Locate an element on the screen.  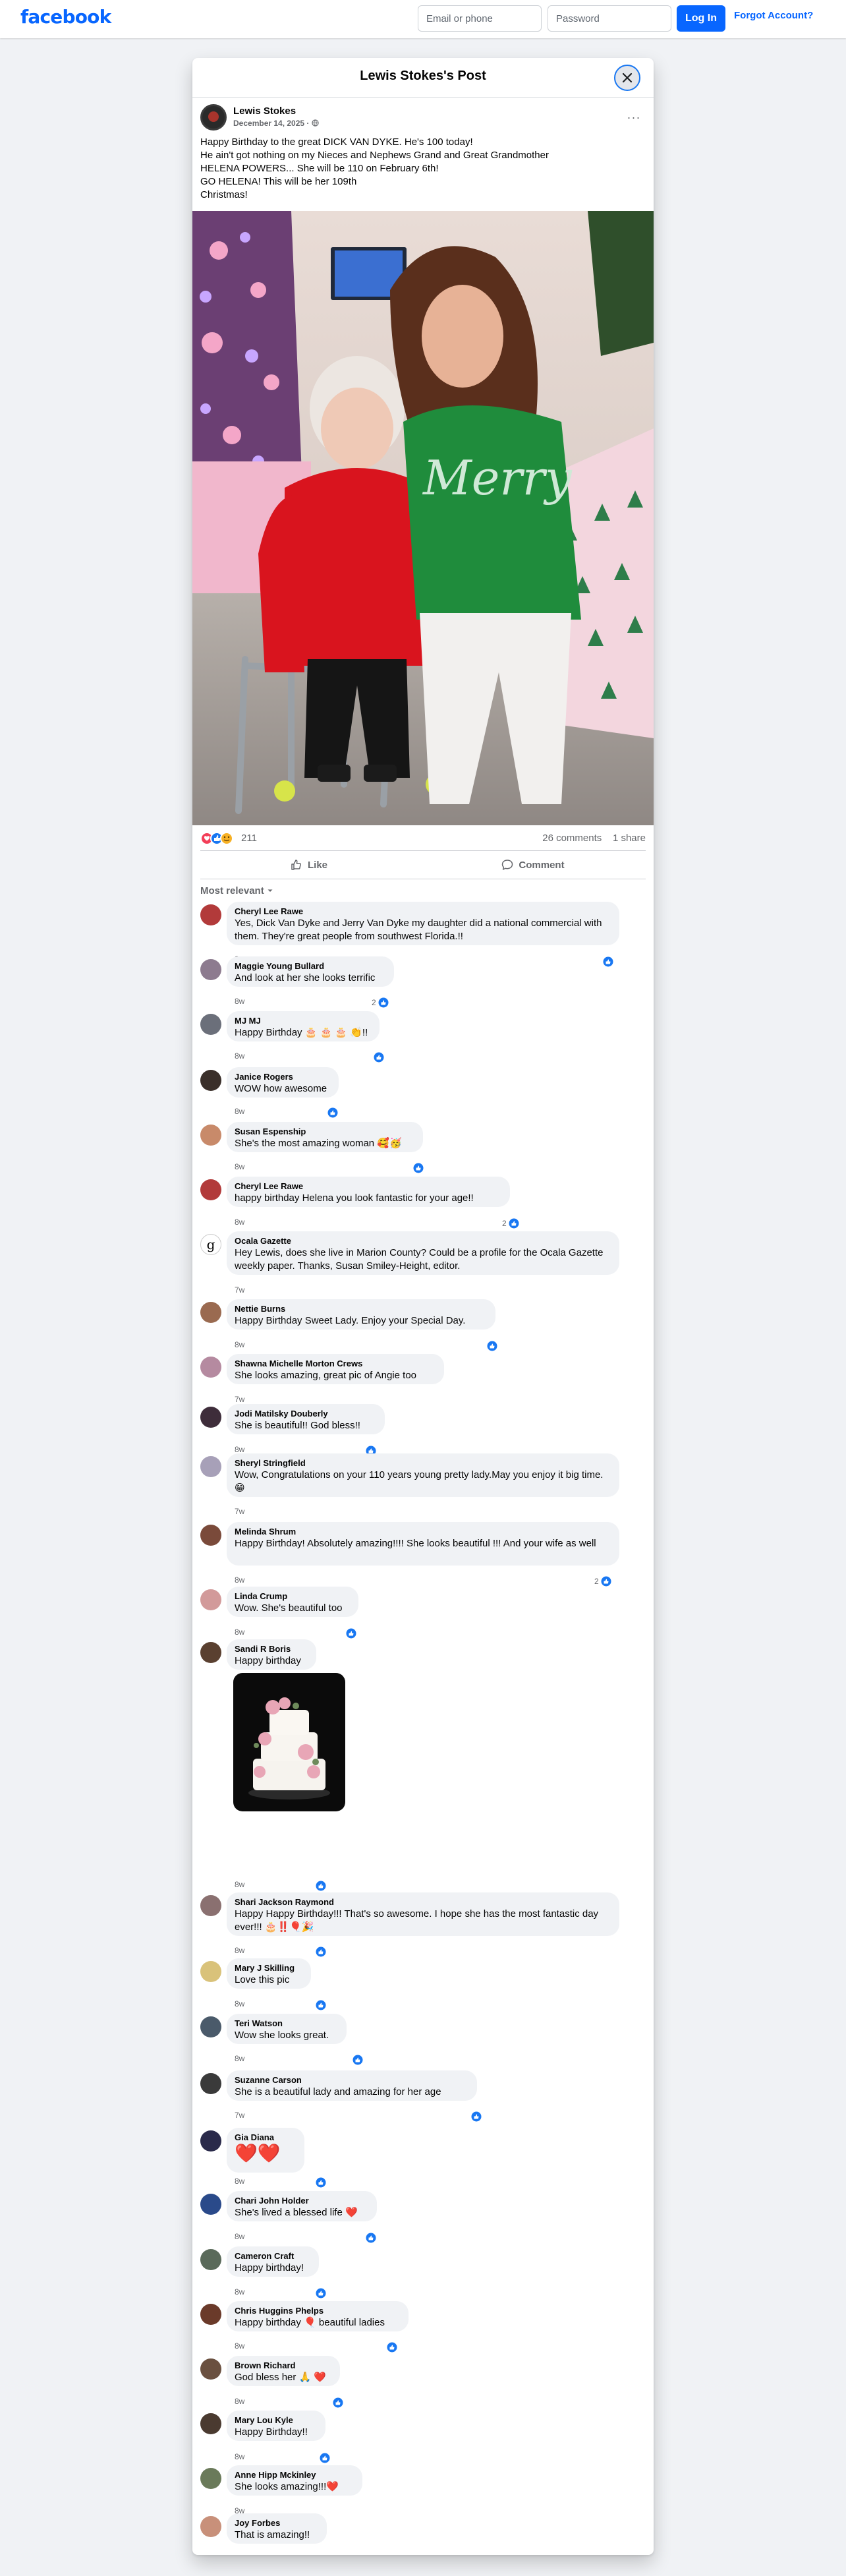
login-button: Log In is located at coordinates (701, 18).